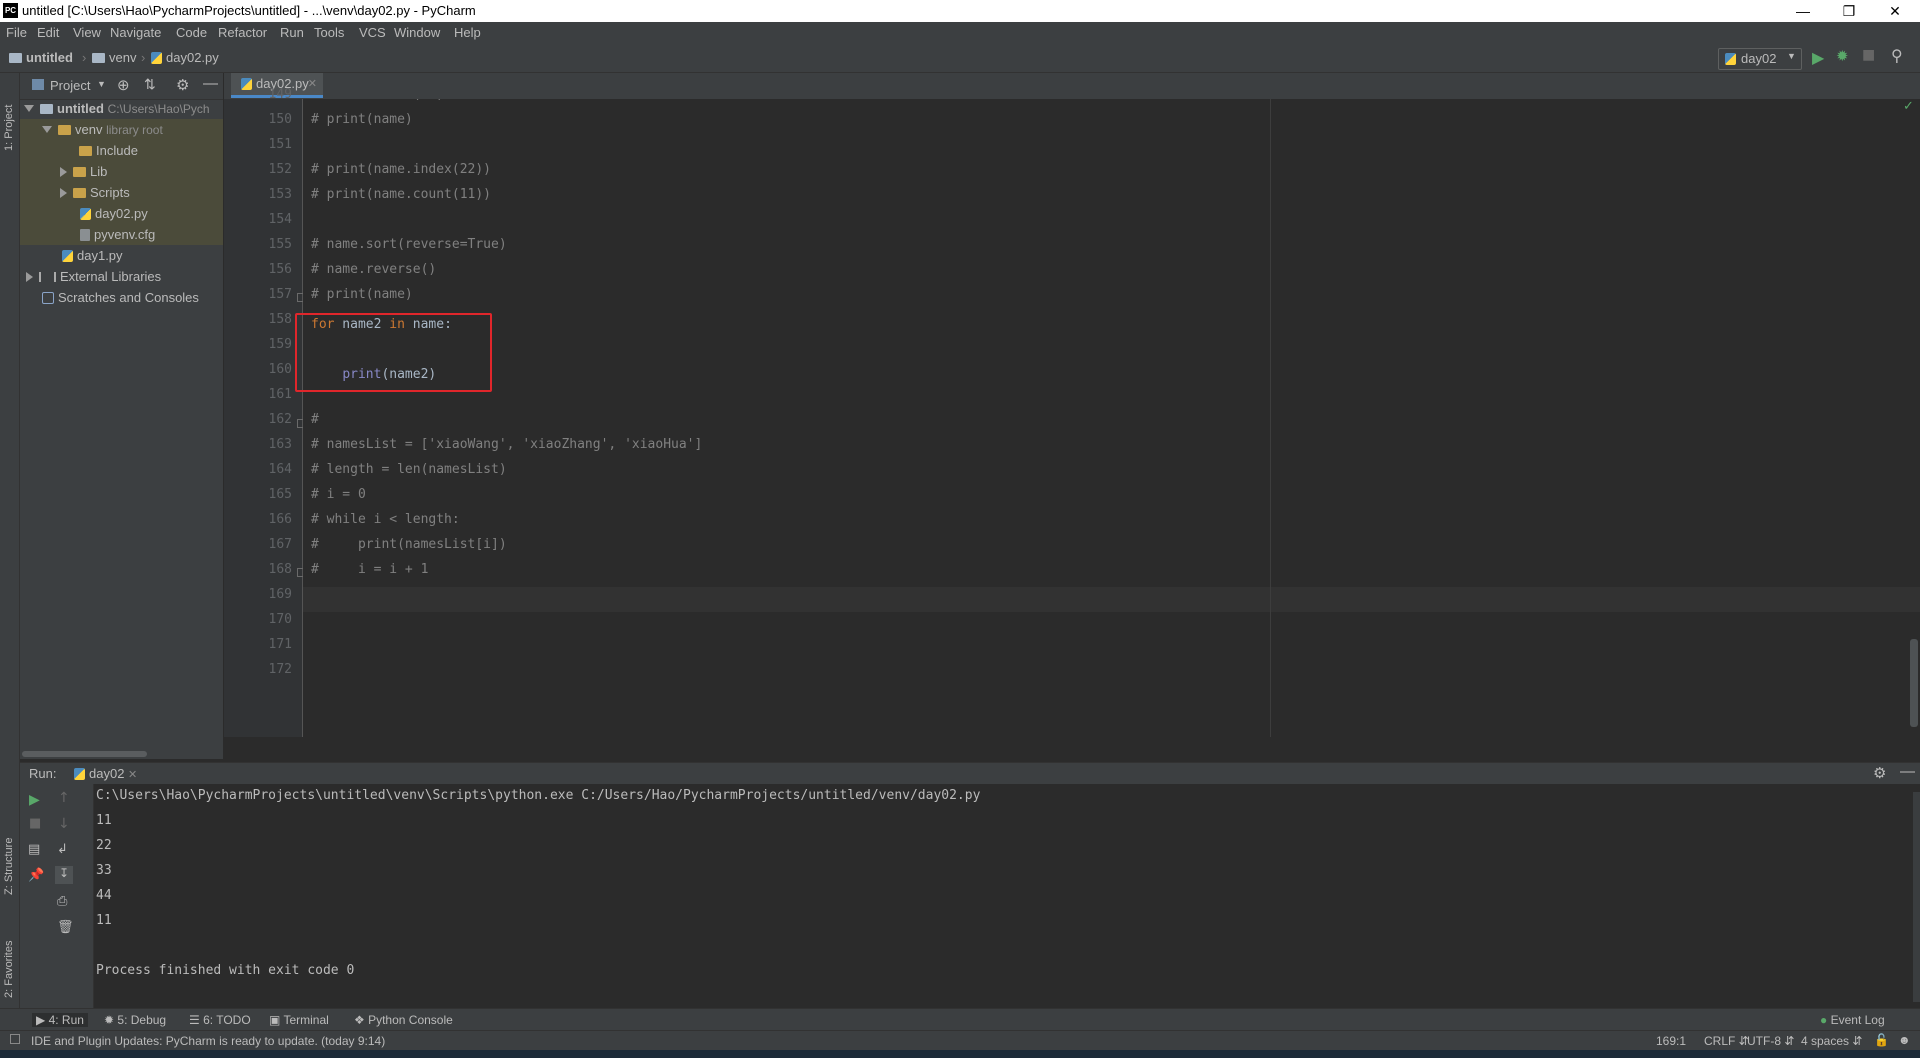  What do you see at coordinates (242, 32) in the screenshot?
I see `menu-refactor: Refactor` at bounding box center [242, 32].